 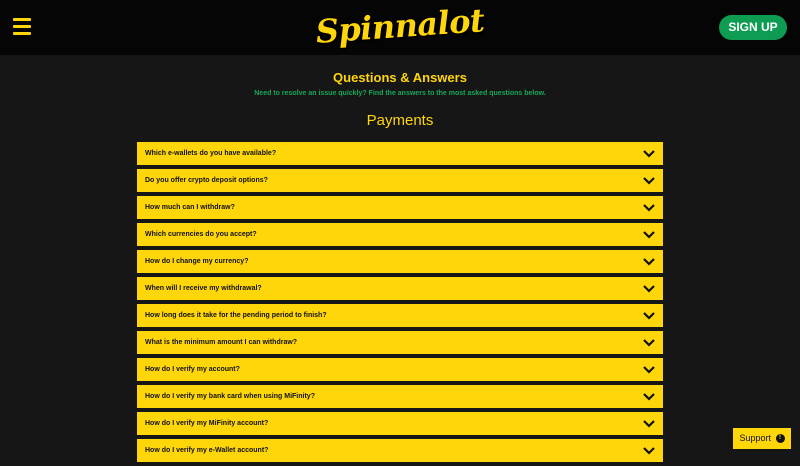 What do you see at coordinates (206, 180) in the screenshot?
I see `faq-question: Do you offer crypto deposit options?` at bounding box center [206, 180].